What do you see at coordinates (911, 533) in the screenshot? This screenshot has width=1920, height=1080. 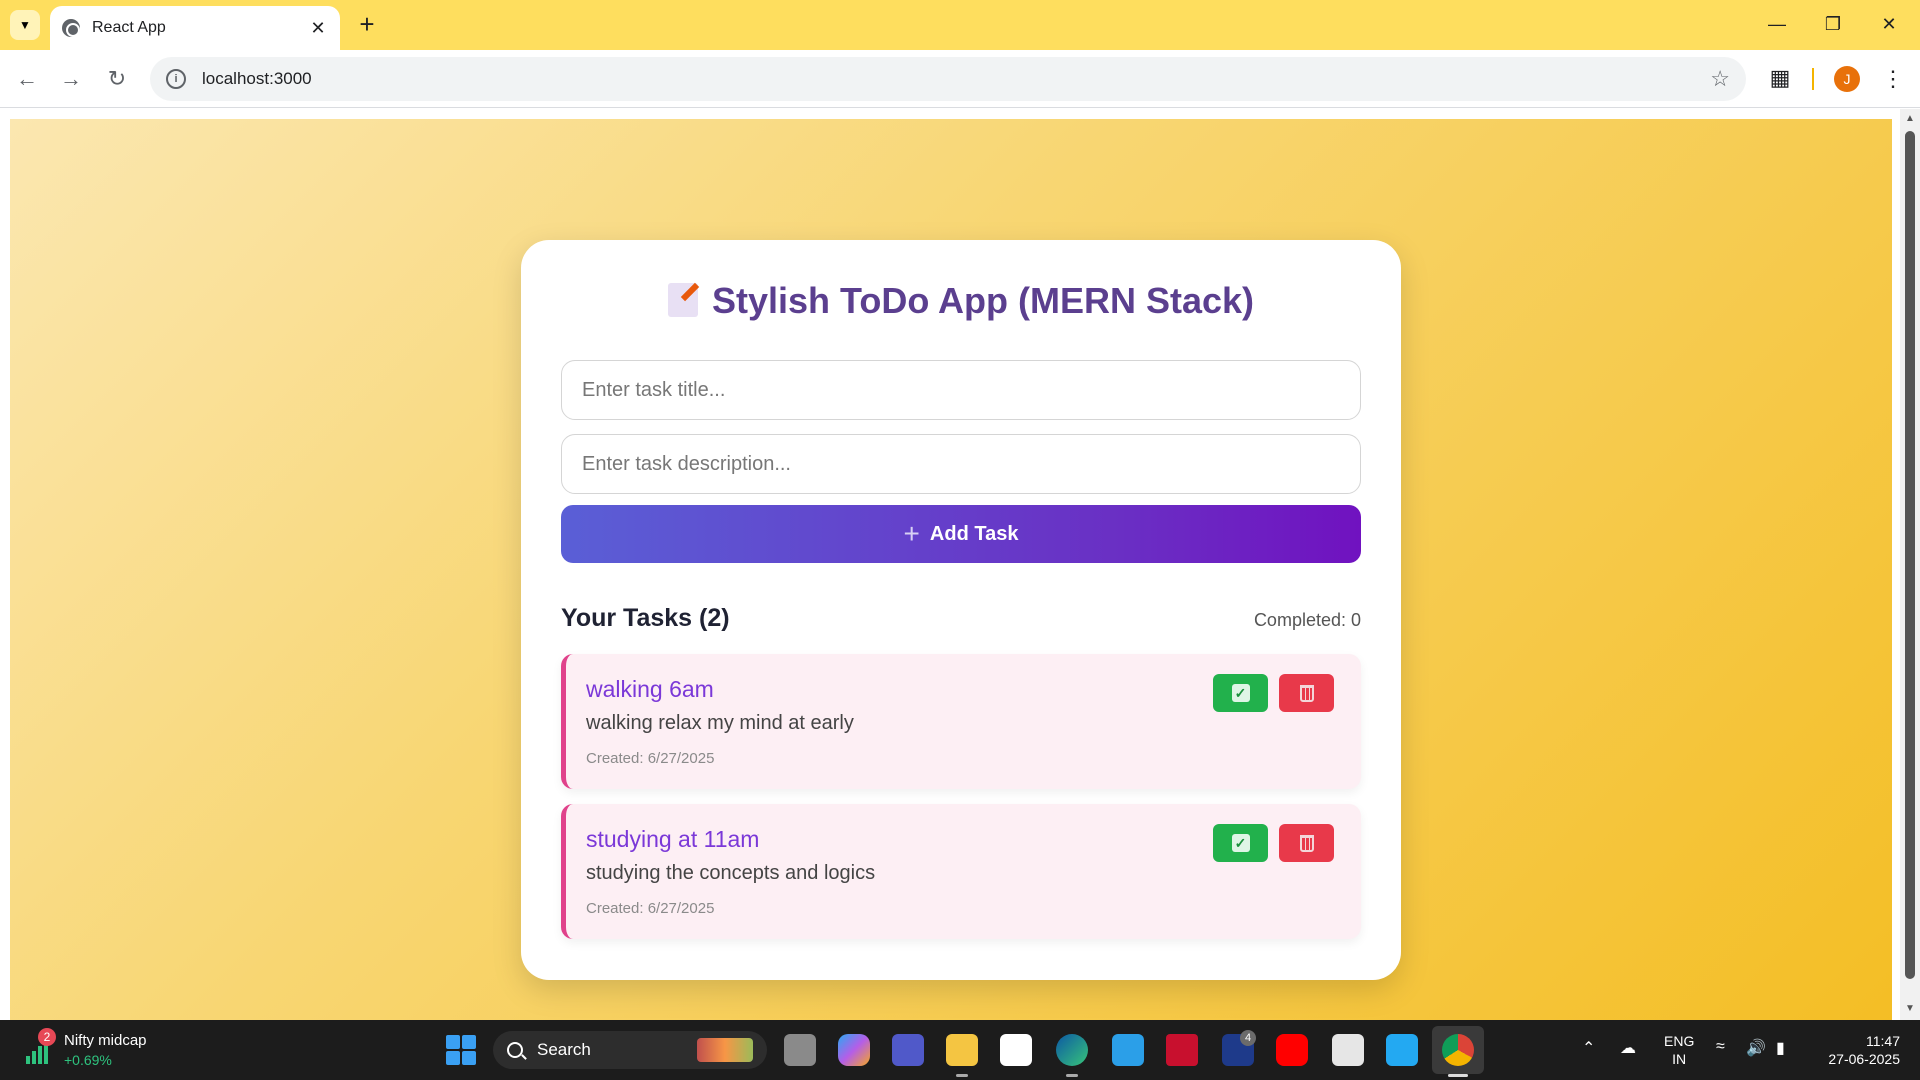 I see `plus-icon: +` at bounding box center [911, 533].